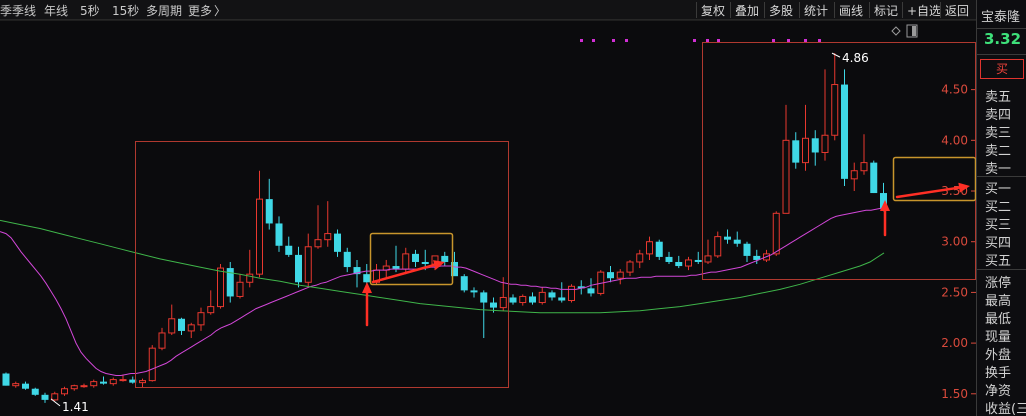 This screenshot has height=416, width=1026. What do you see at coordinates (1005, 409) in the screenshot?
I see `quote-label: 收益(三)` at bounding box center [1005, 409].